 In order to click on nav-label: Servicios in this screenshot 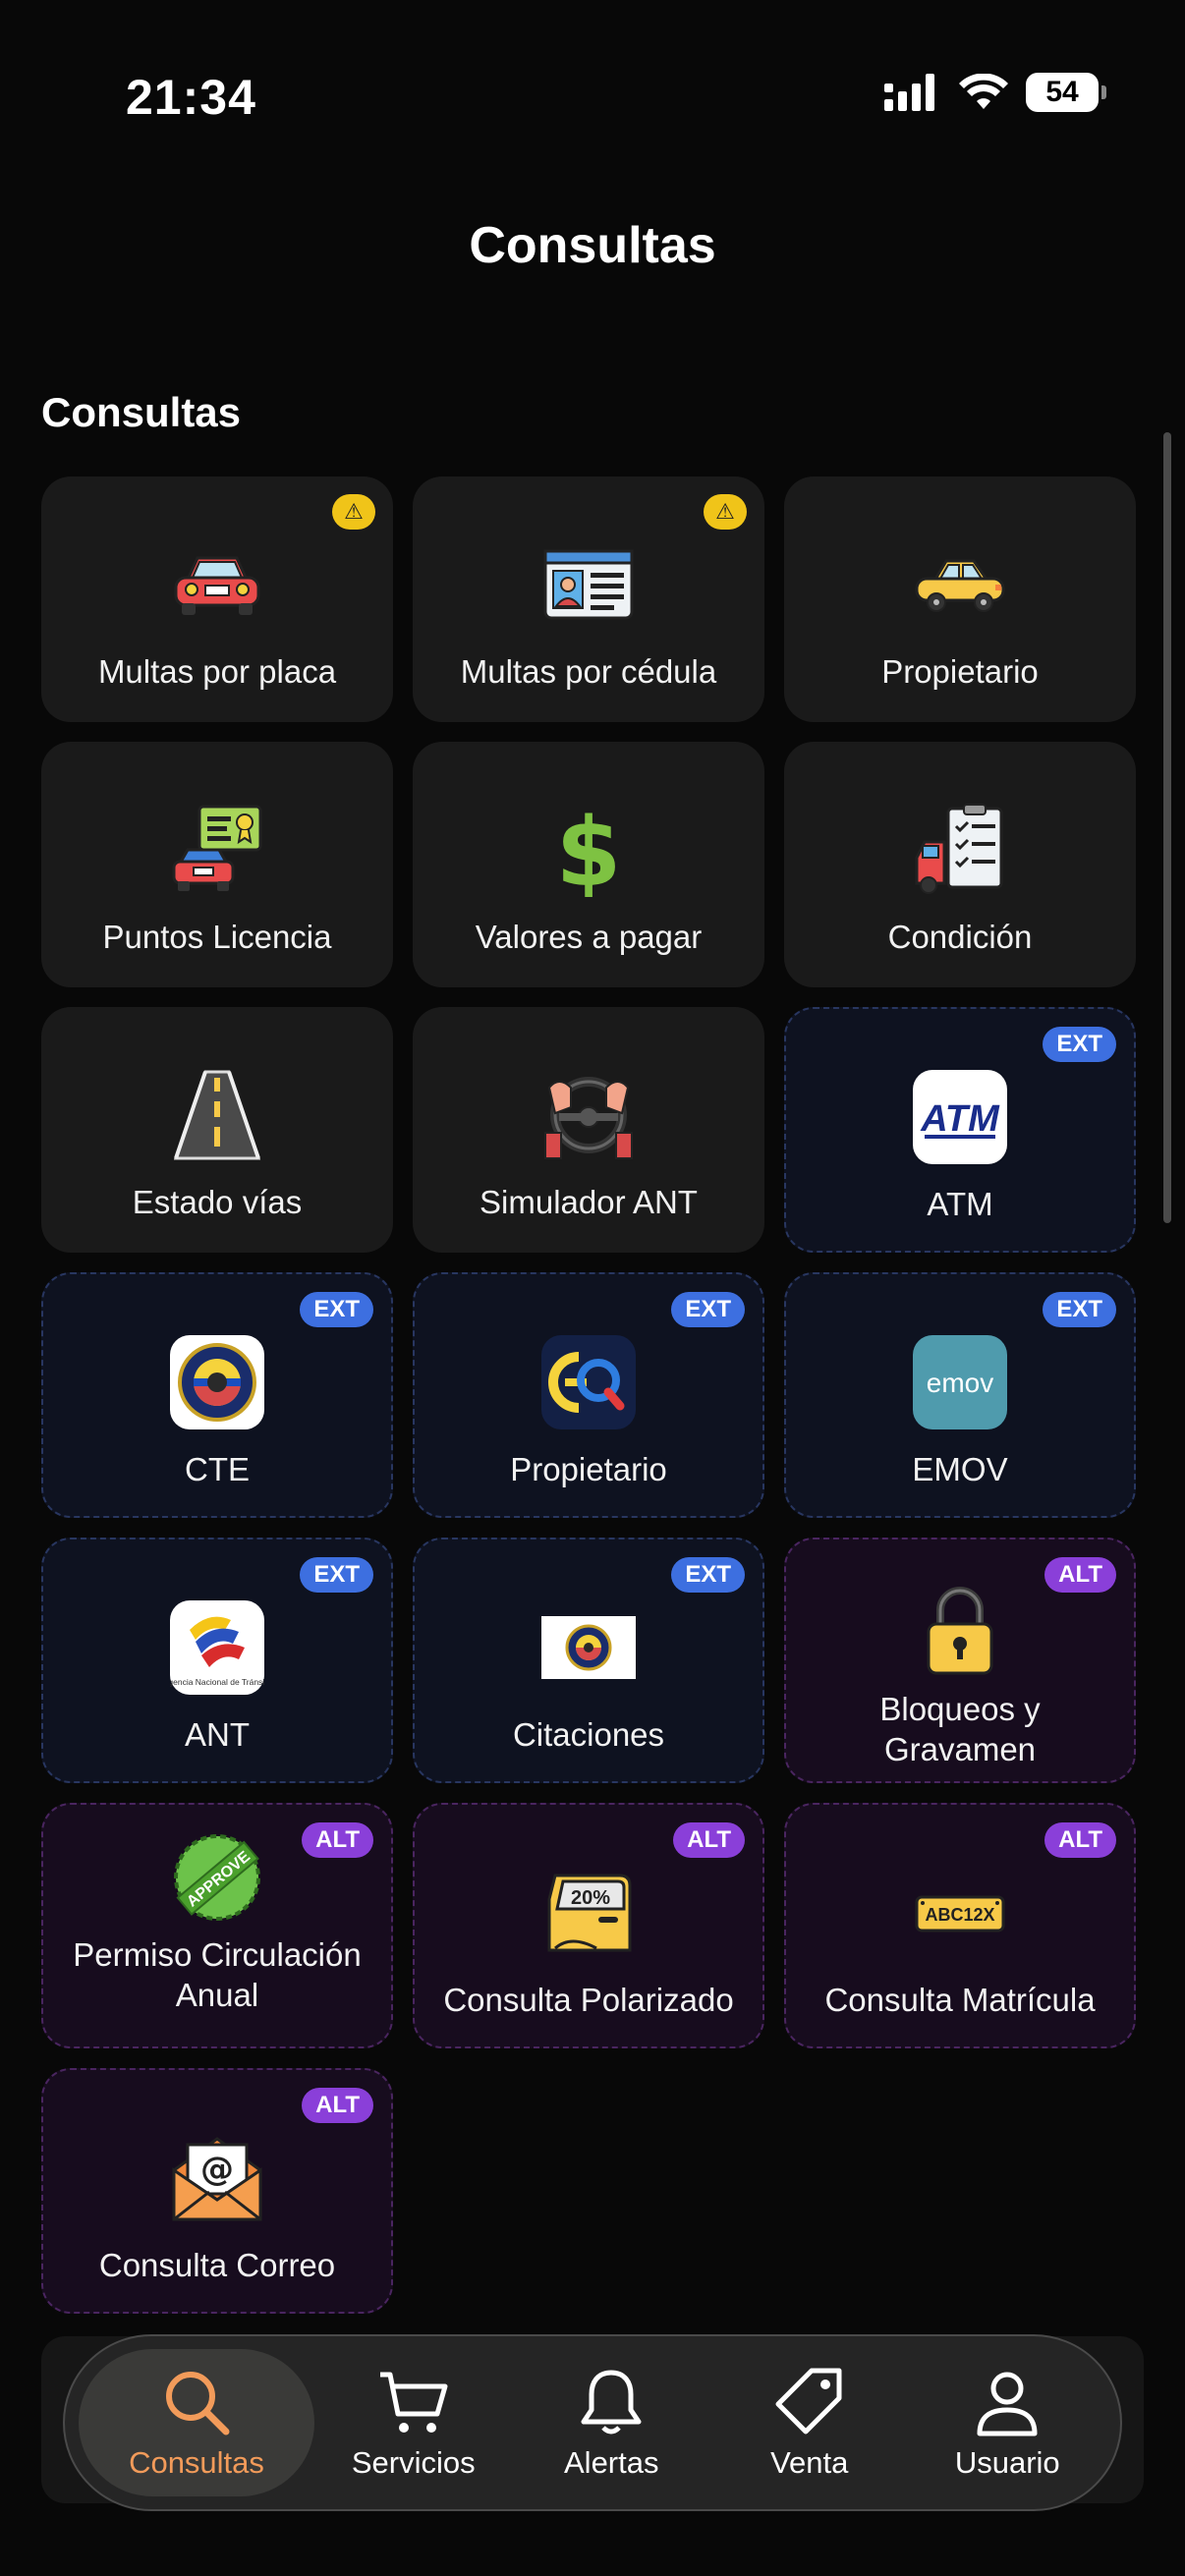, I will do `click(414, 2462)`.